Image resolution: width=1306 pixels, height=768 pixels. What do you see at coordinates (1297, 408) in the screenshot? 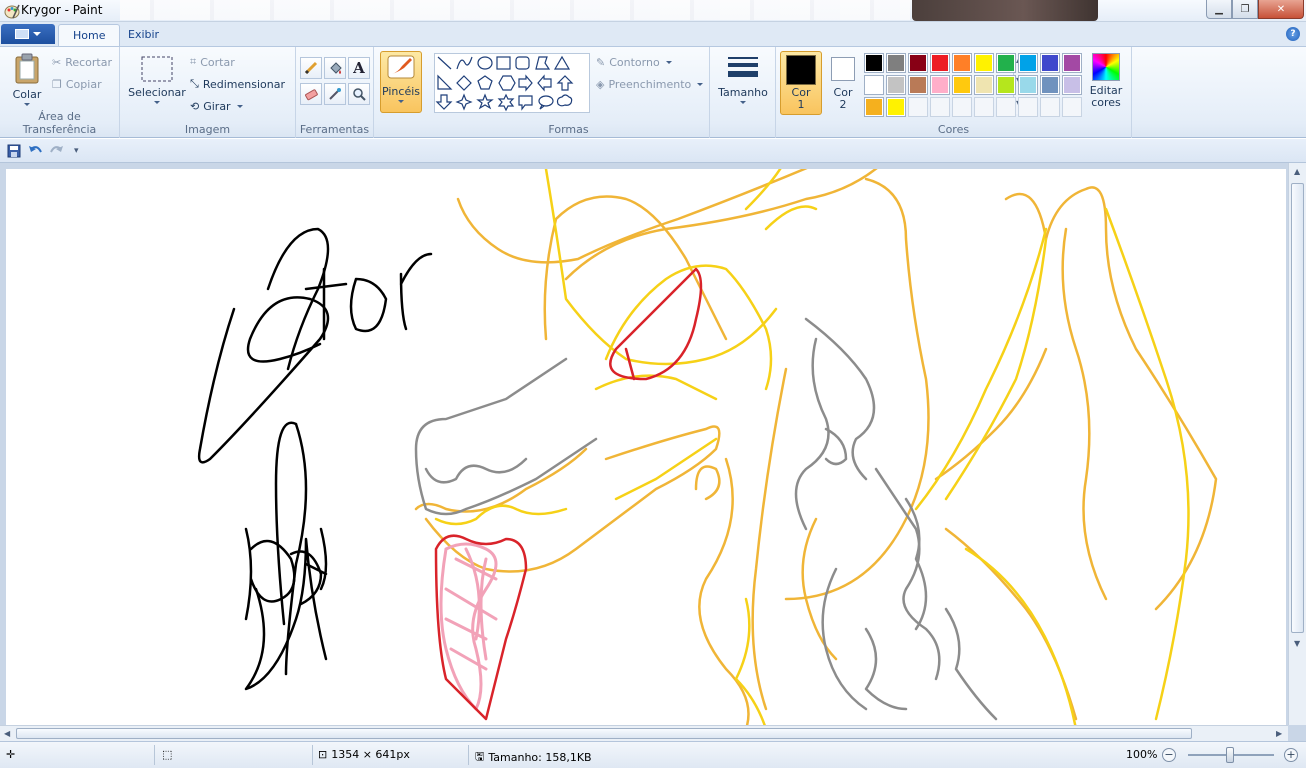
I see `vertical-scroll-thumb` at bounding box center [1297, 408].